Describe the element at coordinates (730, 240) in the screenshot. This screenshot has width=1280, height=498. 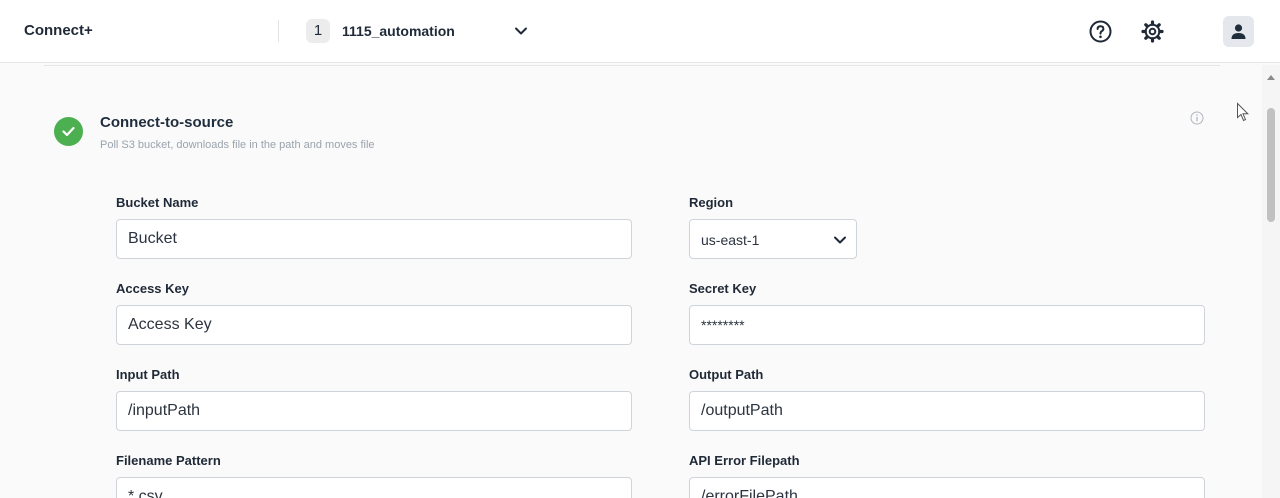
I see `region-selected-value: us-east-1` at that location.